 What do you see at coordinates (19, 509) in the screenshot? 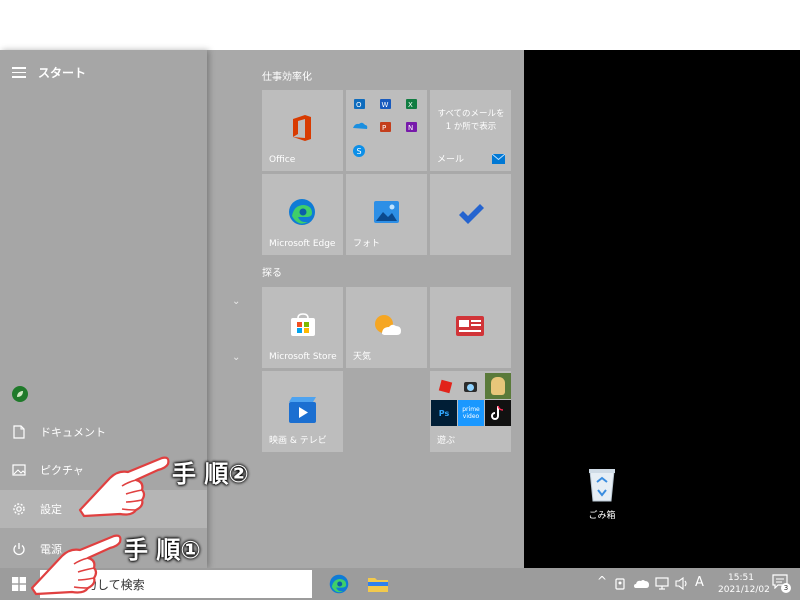
I see `gear-icon` at bounding box center [19, 509].